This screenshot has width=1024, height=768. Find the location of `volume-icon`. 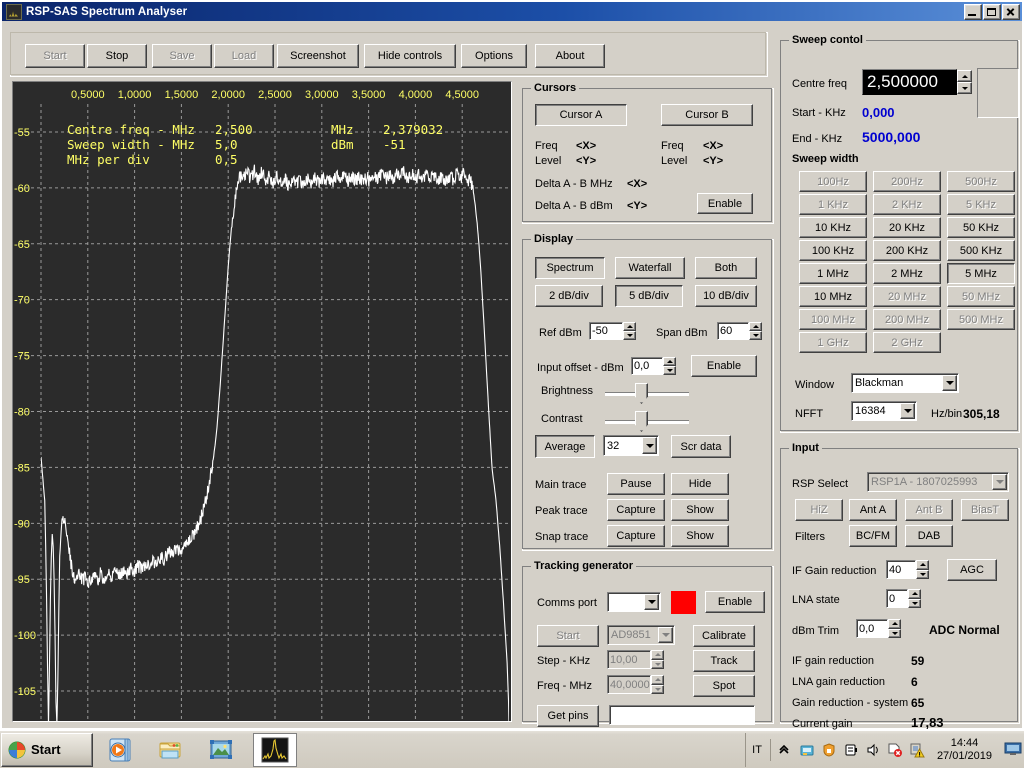

volume-icon is located at coordinates (873, 750).